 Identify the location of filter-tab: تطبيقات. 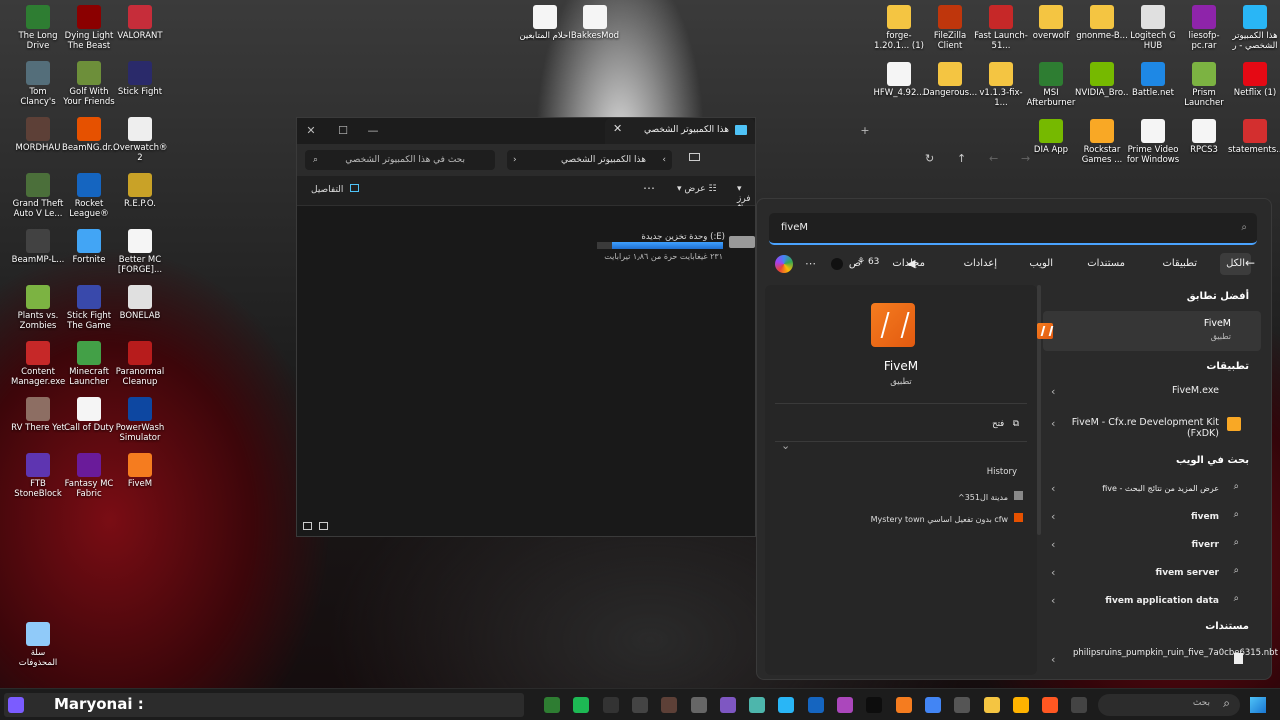
(1179, 264).